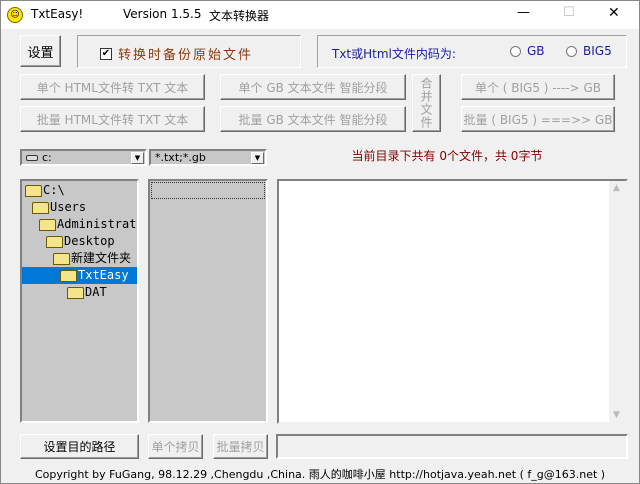 This screenshot has height=484, width=640. Describe the element at coordinates (40, 51) in the screenshot. I see `settings-button: 设置` at that location.